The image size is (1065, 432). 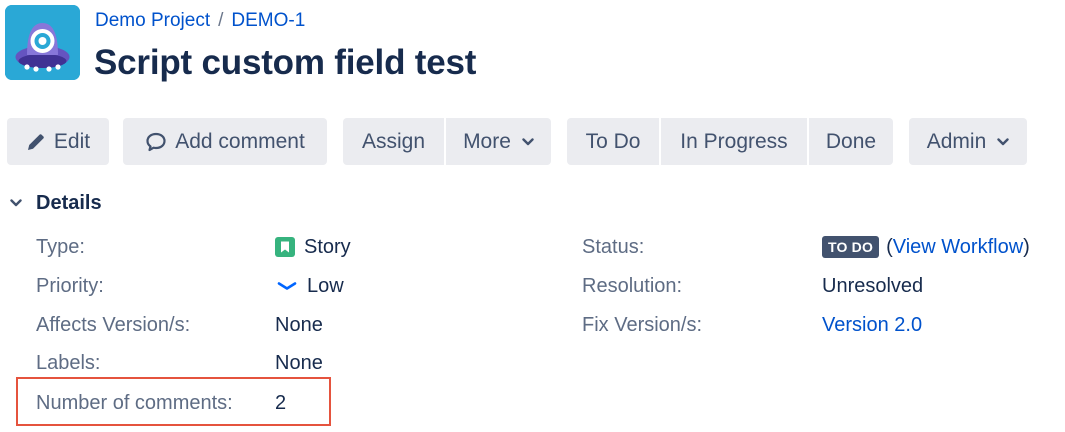 What do you see at coordinates (285, 63) in the screenshot?
I see `page-title: Script custom field test` at bounding box center [285, 63].